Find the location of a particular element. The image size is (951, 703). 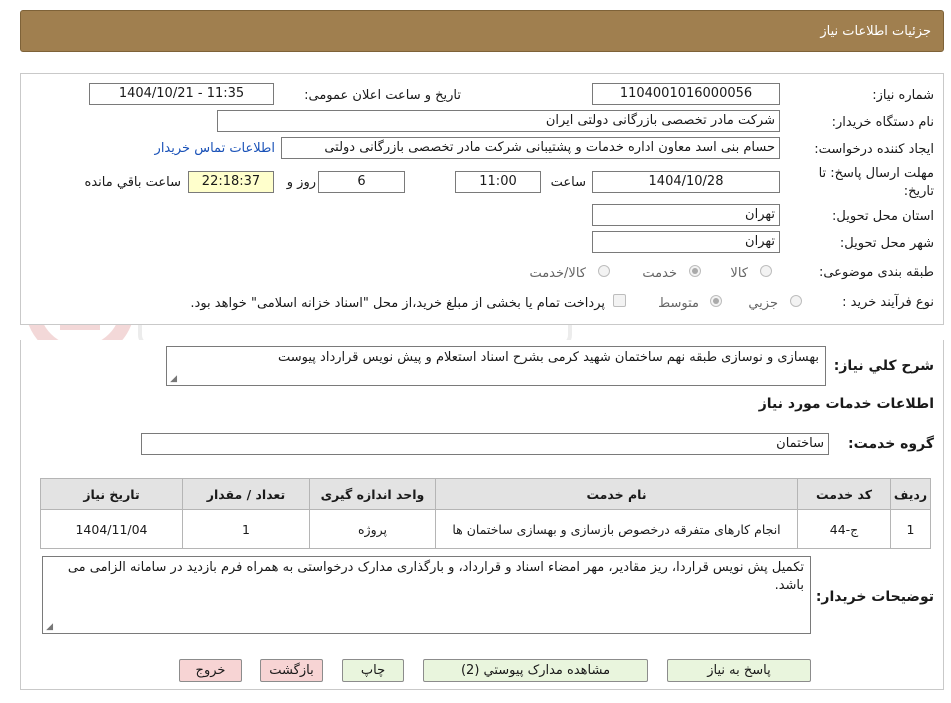

buyer-notes-label: توضیحات خریدار: is located at coordinates (874, 597).